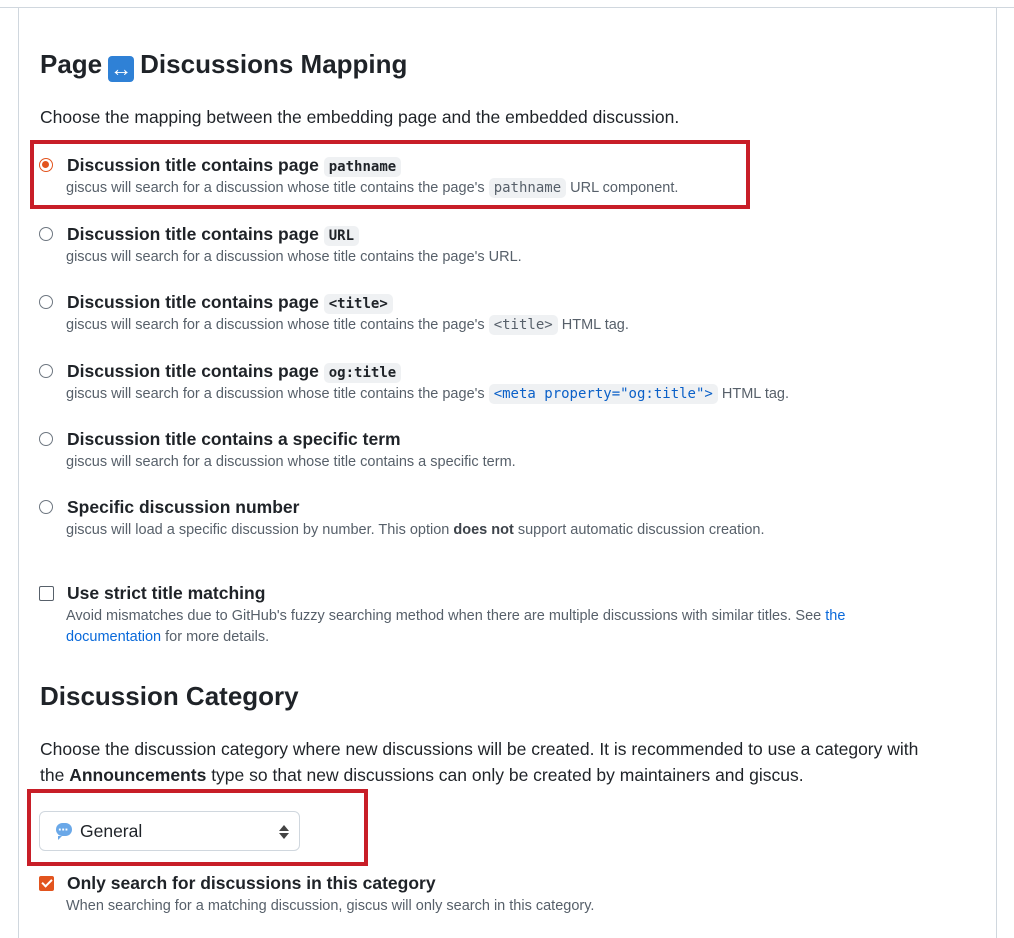 The width and height of the screenshot is (1014, 938). Describe the element at coordinates (121, 69) in the screenshot. I see `left-right-arrow-icon: ↔` at that location.